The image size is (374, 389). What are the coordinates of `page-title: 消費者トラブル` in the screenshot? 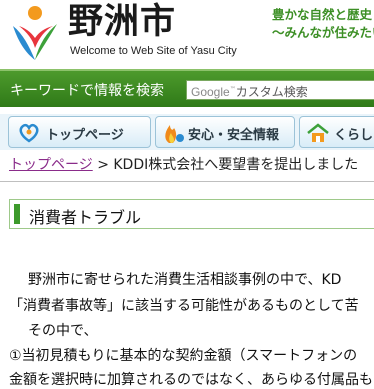 It's located at (85, 217).